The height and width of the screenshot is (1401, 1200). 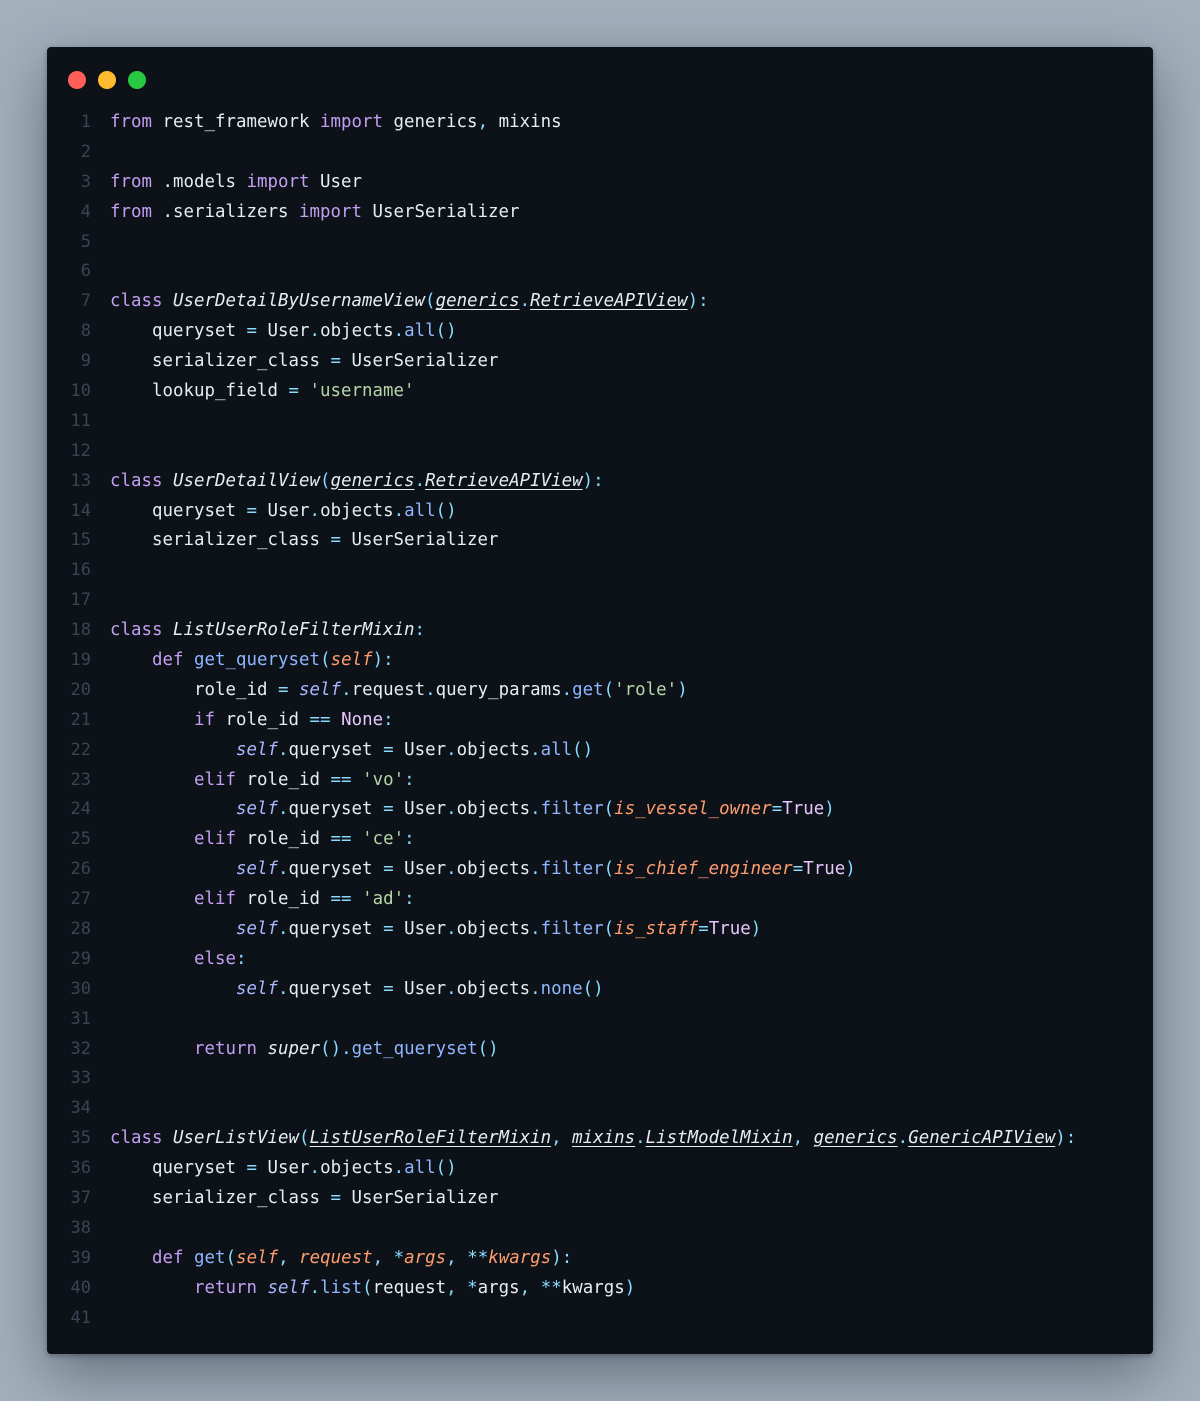 I want to click on code-token: User, so click(x=283, y=331).